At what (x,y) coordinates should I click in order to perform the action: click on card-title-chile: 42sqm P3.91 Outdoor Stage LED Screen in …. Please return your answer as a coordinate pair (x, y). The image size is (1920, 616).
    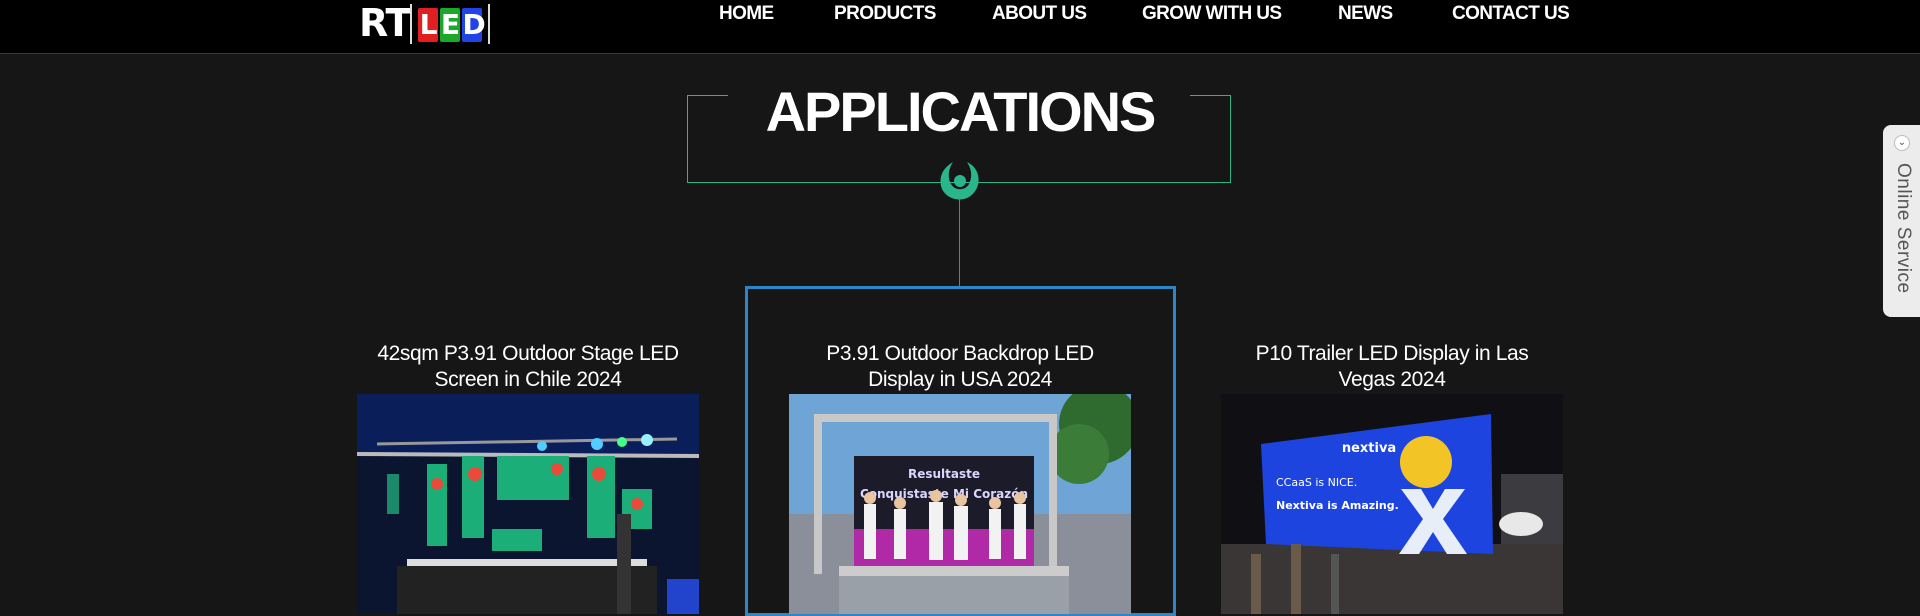
    Looking at the image, I should click on (528, 367).